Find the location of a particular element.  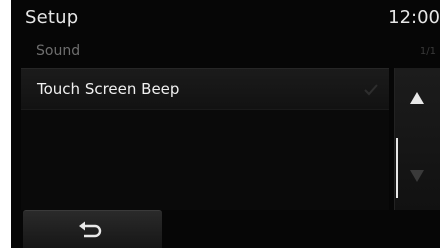

scroll-up-button is located at coordinates (417, 99).